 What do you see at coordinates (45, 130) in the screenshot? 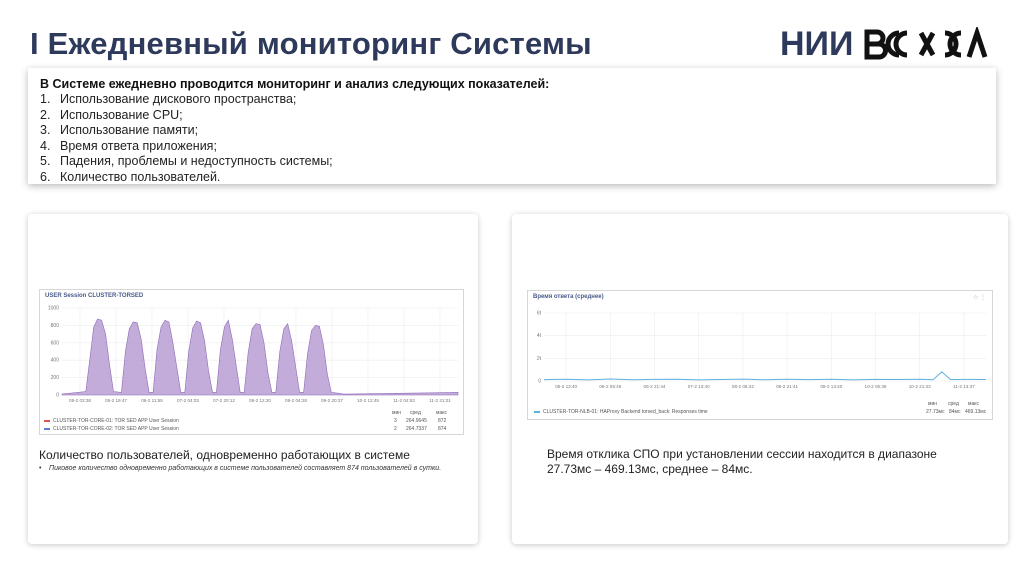
I see `list-item-number: 3.` at bounding box center [45, 130].